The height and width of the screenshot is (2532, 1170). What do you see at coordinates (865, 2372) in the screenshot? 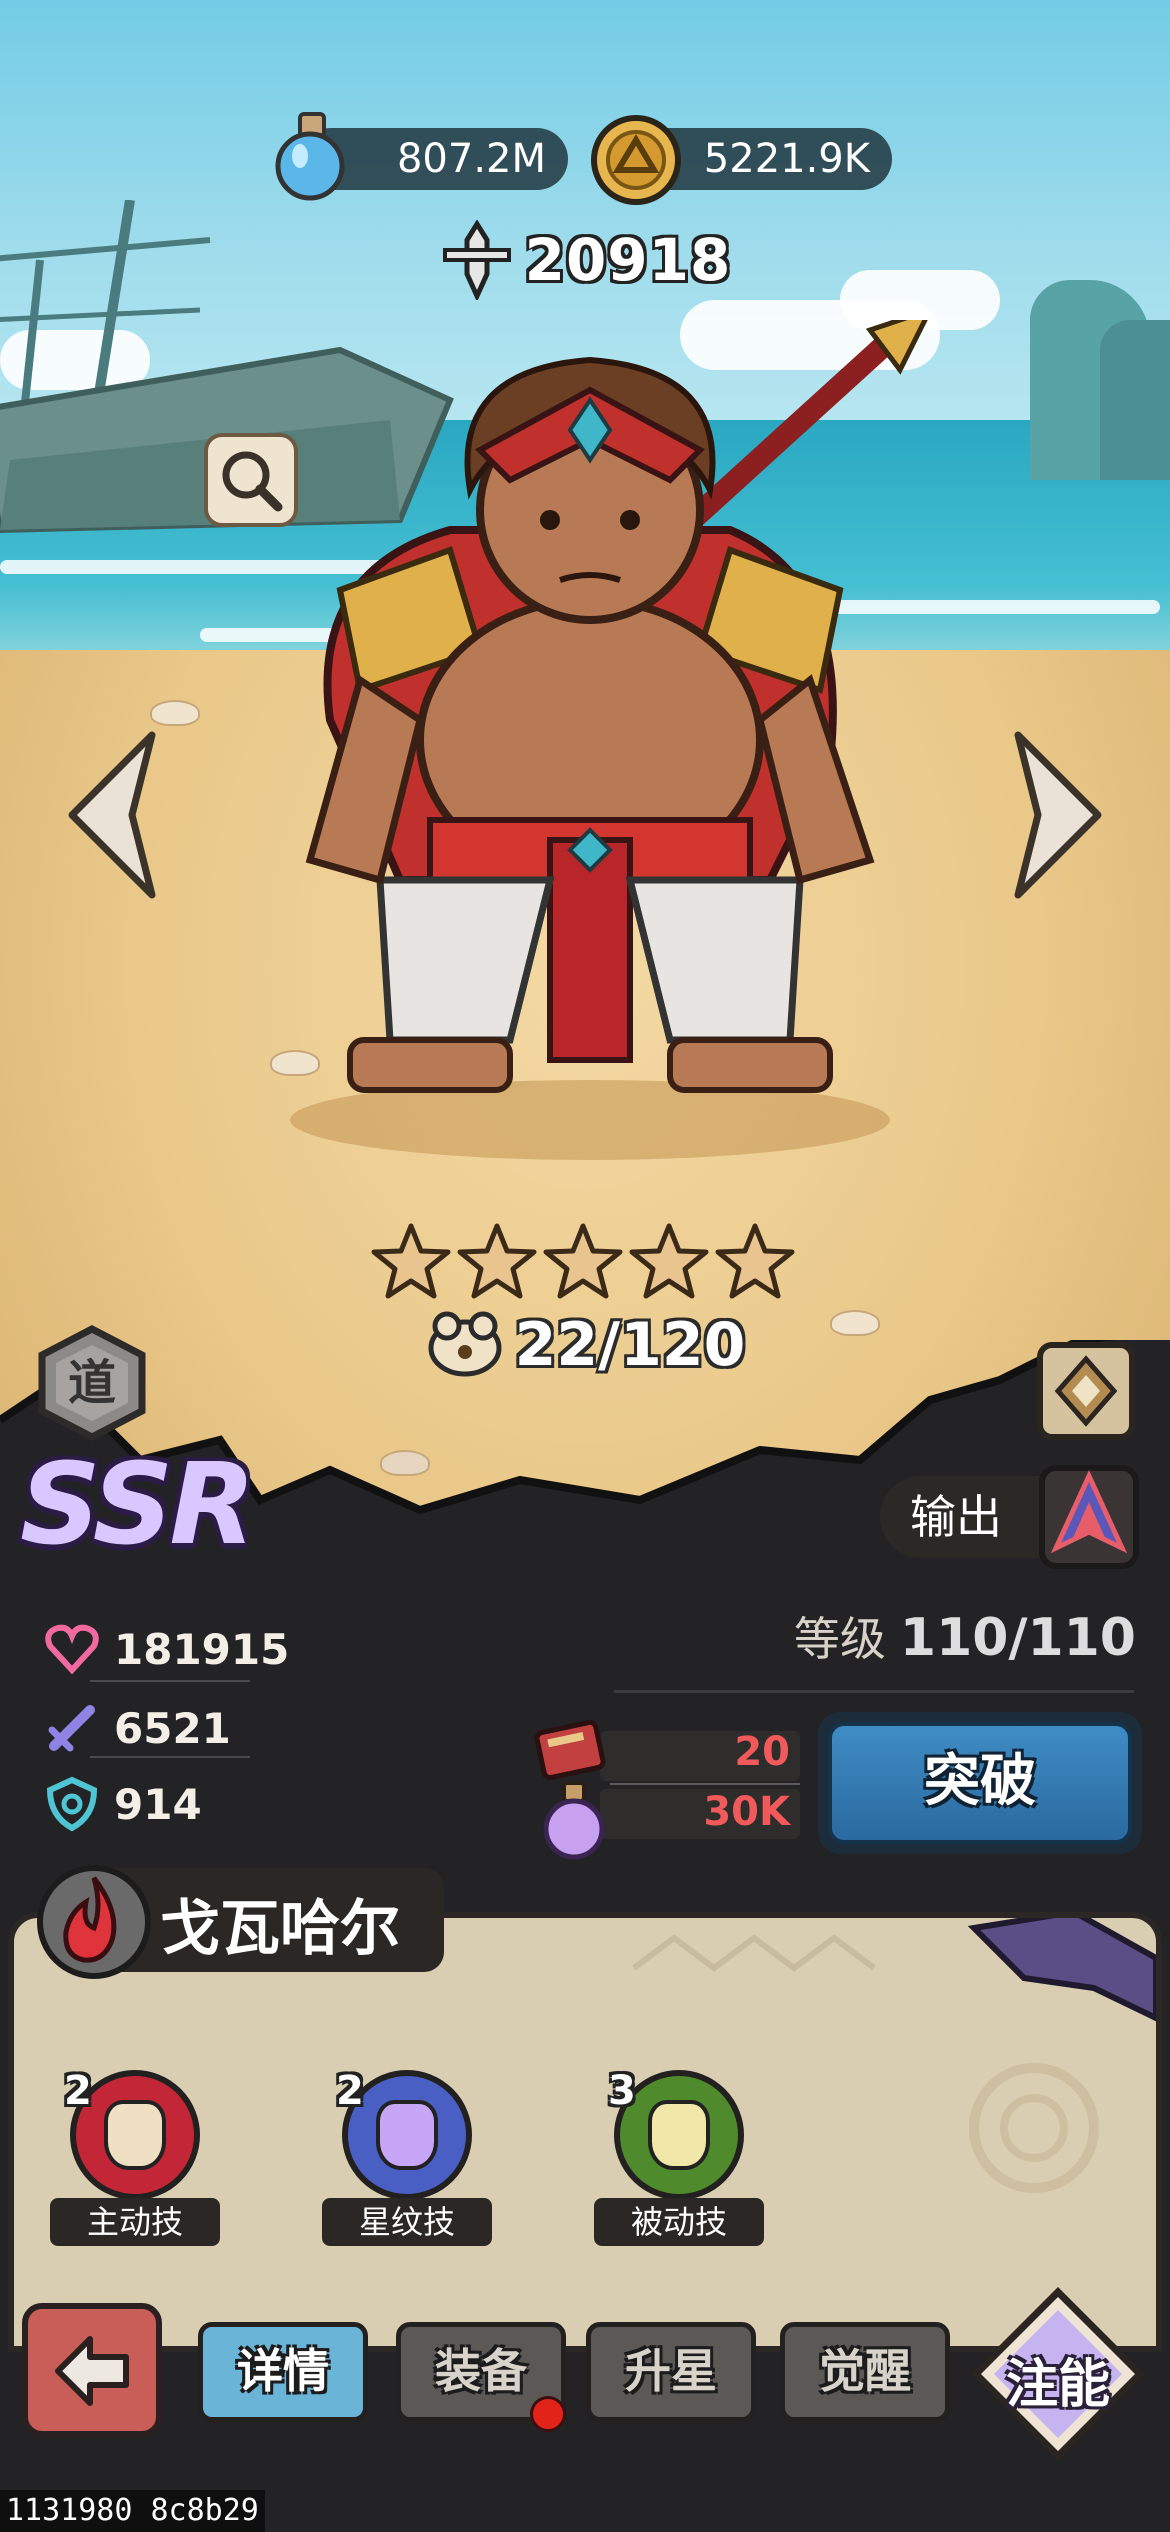
I see `tab-awaken: 觉醒` at bounding box center [865, 2372].